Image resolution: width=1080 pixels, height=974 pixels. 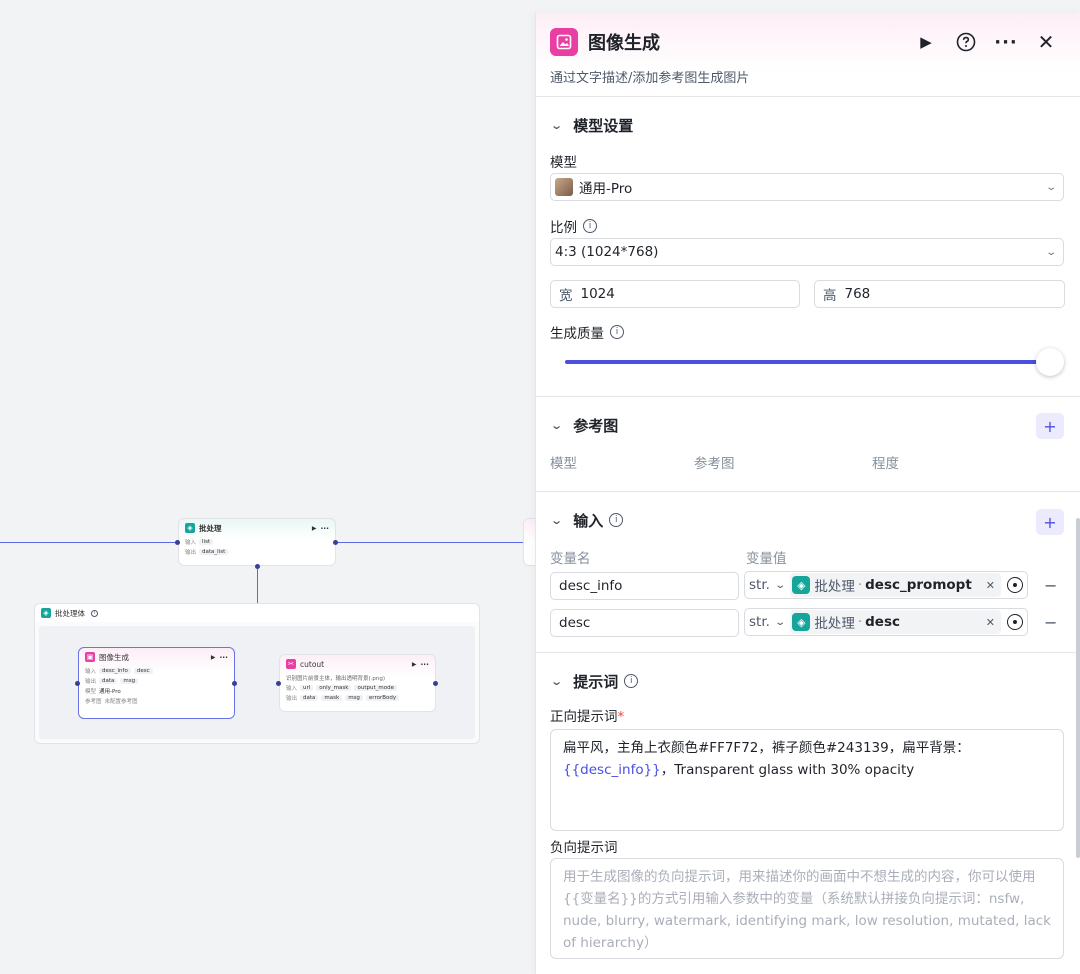 I want to click on edge-batch-to-next, so click(x=430, y=542).